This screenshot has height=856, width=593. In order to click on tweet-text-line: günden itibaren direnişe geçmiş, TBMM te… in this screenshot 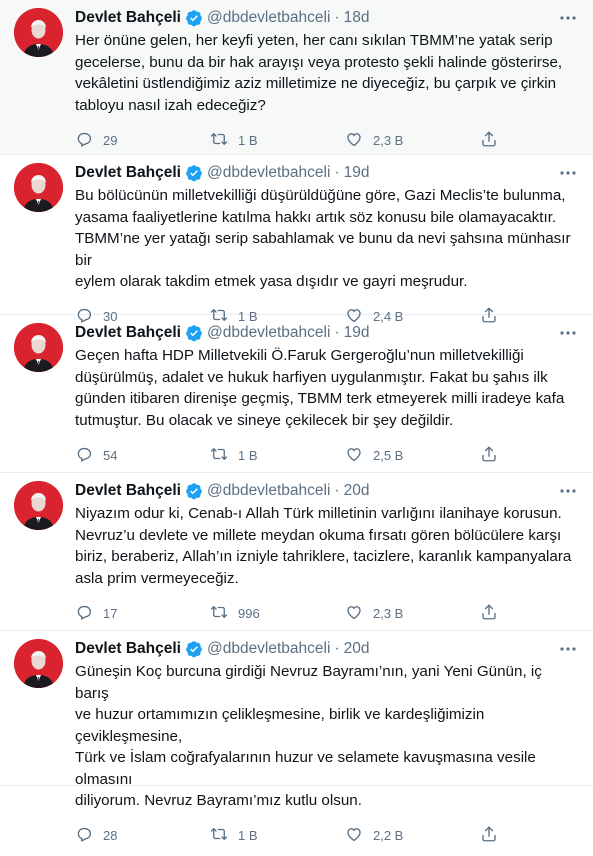, I will do `click(320, 398)`.